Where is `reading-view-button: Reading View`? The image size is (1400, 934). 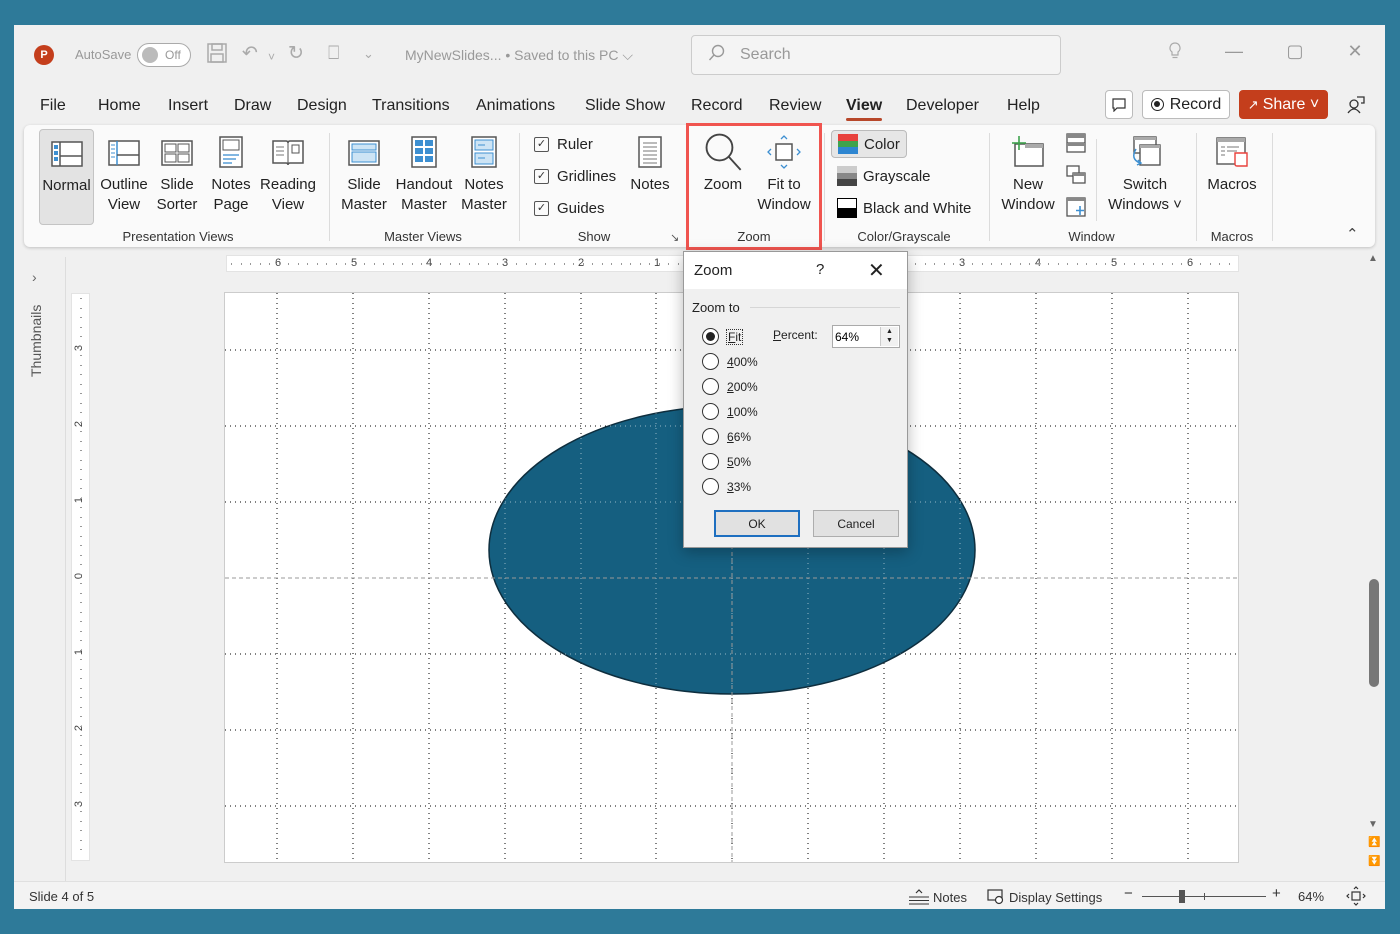 reading-view-button: Reading View is located at coordinates (288, 172).